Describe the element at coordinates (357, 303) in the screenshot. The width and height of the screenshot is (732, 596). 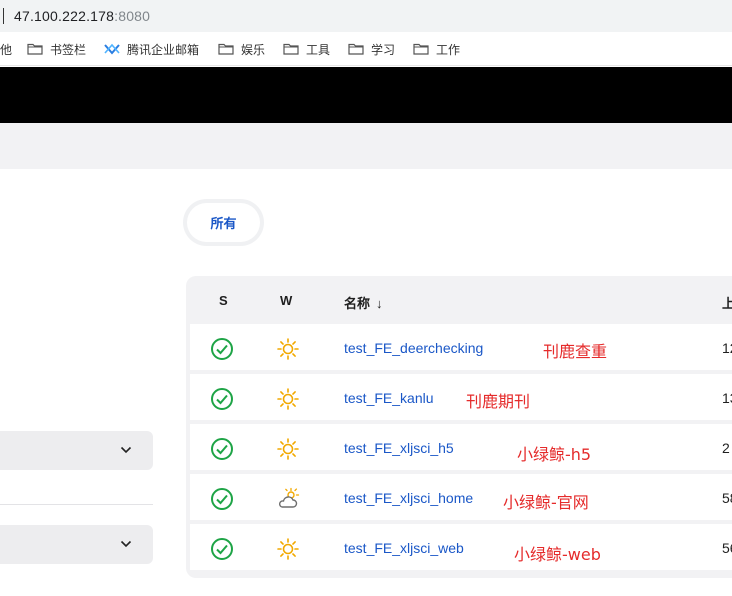
I see `column-header-name-label: 名称` at that location.